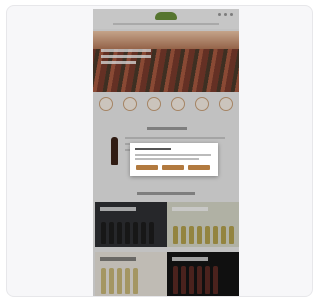  What do you see at coordinates (219, 14) in the screenshot?
I see `search-icon` at bounding box center [219, 14].